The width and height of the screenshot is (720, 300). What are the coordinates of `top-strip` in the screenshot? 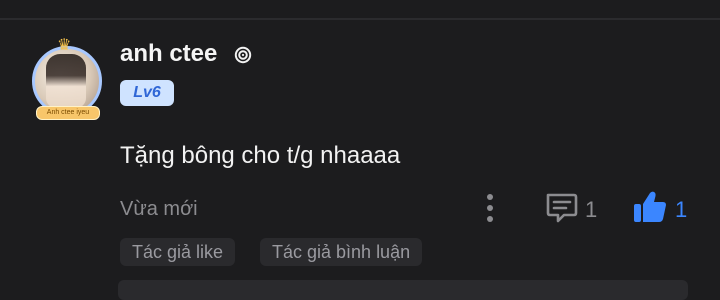 It's located at (360, 9).